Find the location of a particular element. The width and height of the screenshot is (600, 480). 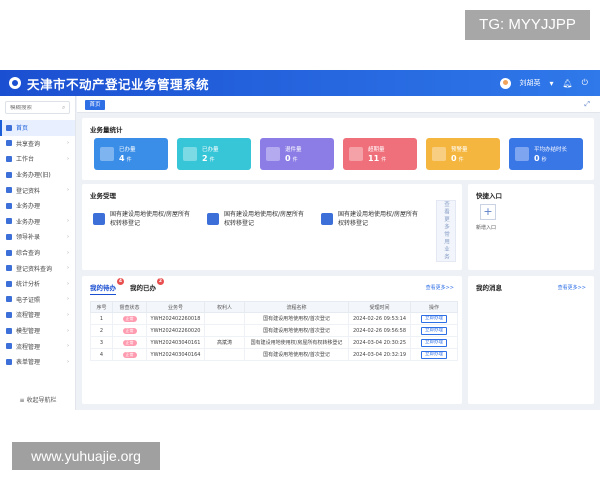

sidebar-item-flow-manage-2: 流程管理 › is located at coordinates (37, 346).